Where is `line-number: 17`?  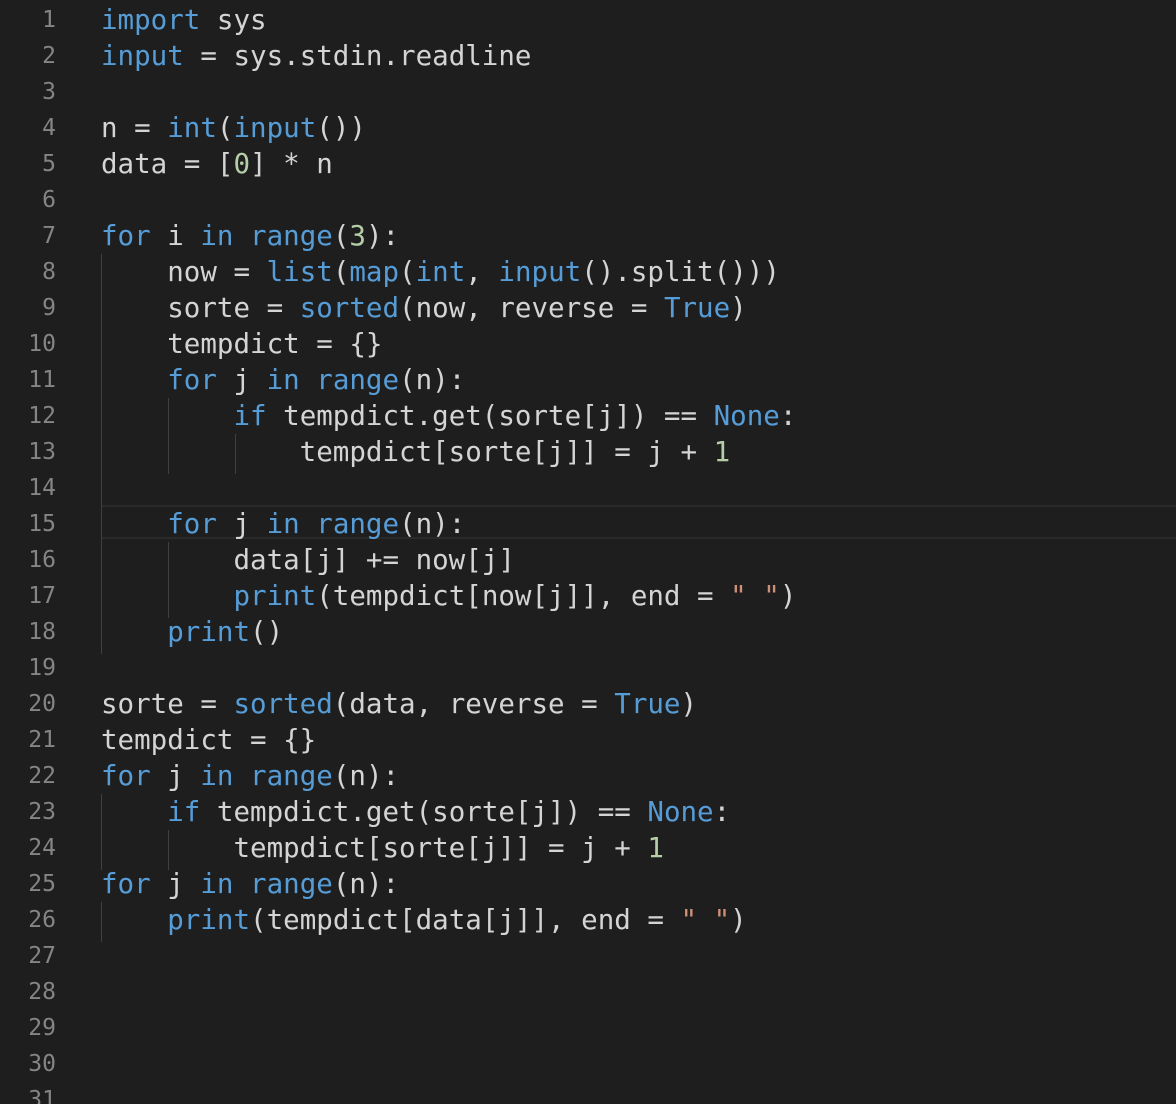 line-number: 17 is located at coordinates (42, 596).